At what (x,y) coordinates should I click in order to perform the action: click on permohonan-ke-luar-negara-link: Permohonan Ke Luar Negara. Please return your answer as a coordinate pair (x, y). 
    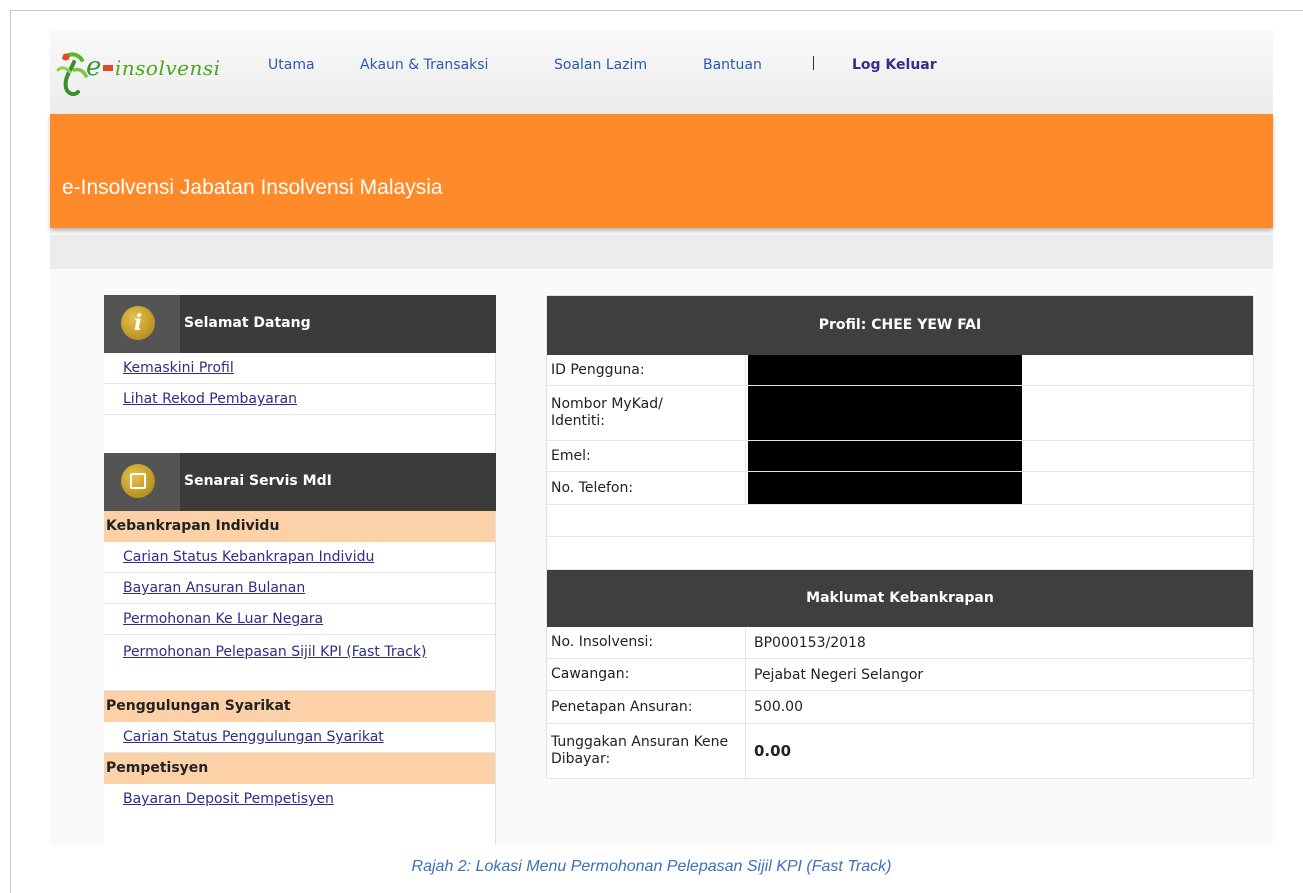
    Looking at the image, I should click on (299, 619).